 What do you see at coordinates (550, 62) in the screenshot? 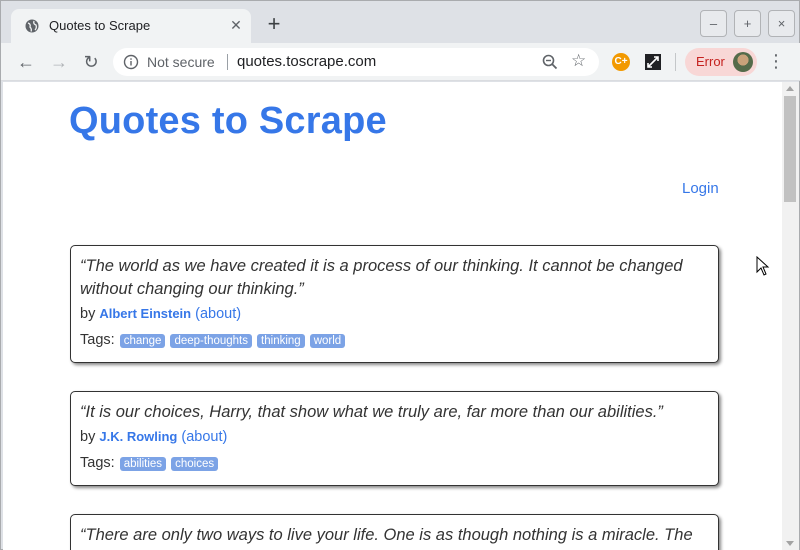
I see `zoom-icon` at bounding box center [550, 62].